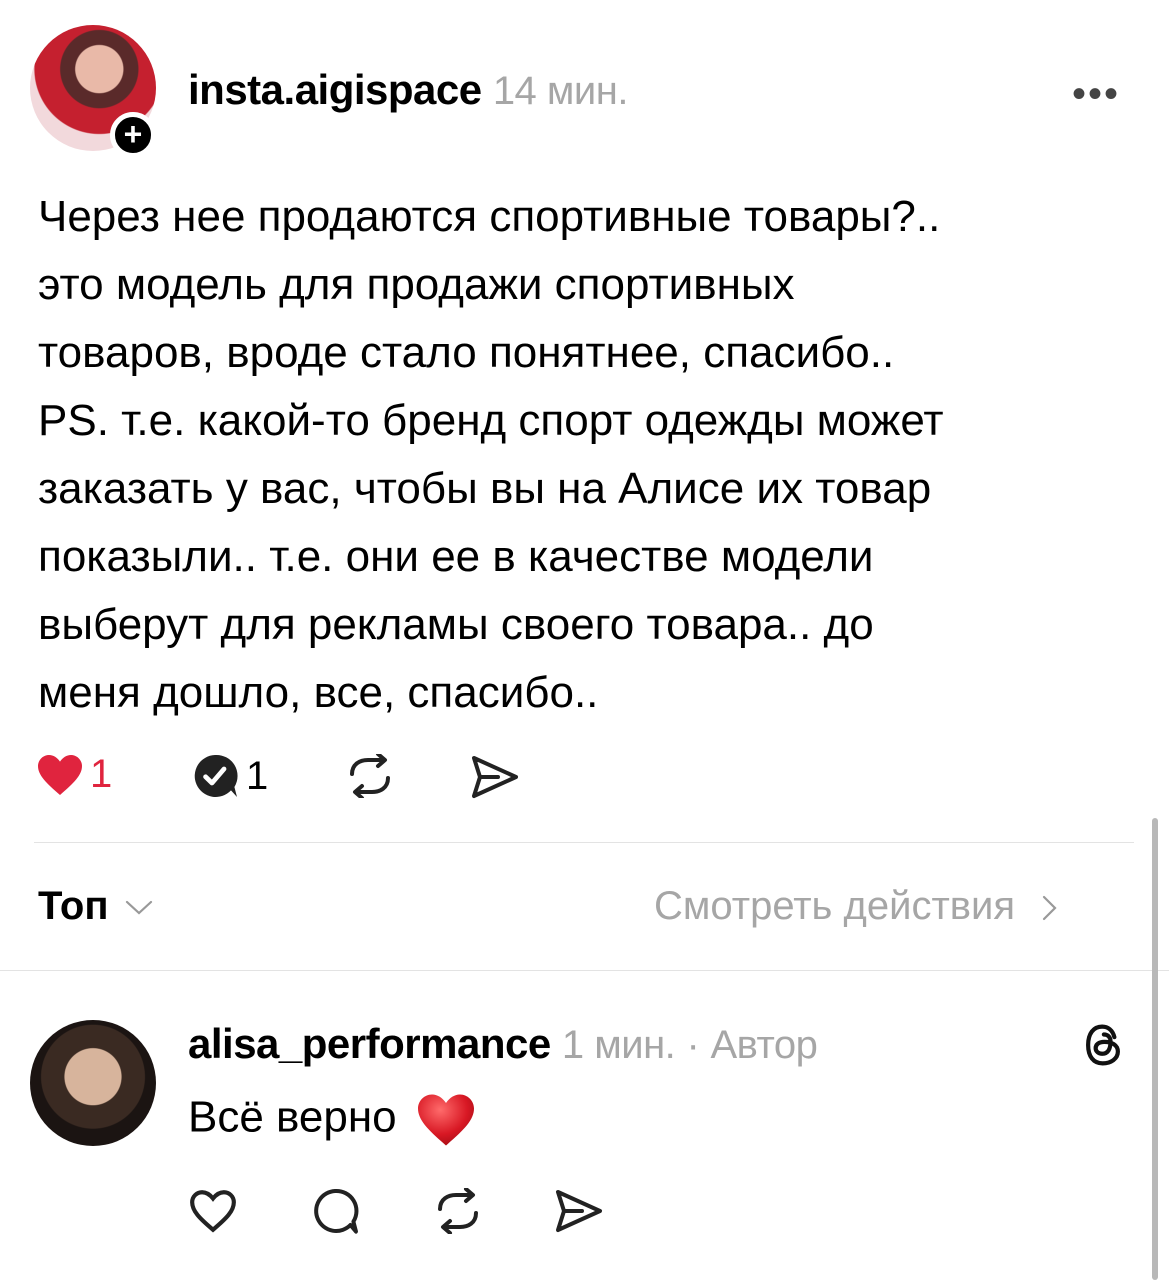 The width and height of the screenshot is (1169, 1280). I want to click on share-action, so click(495, 777).